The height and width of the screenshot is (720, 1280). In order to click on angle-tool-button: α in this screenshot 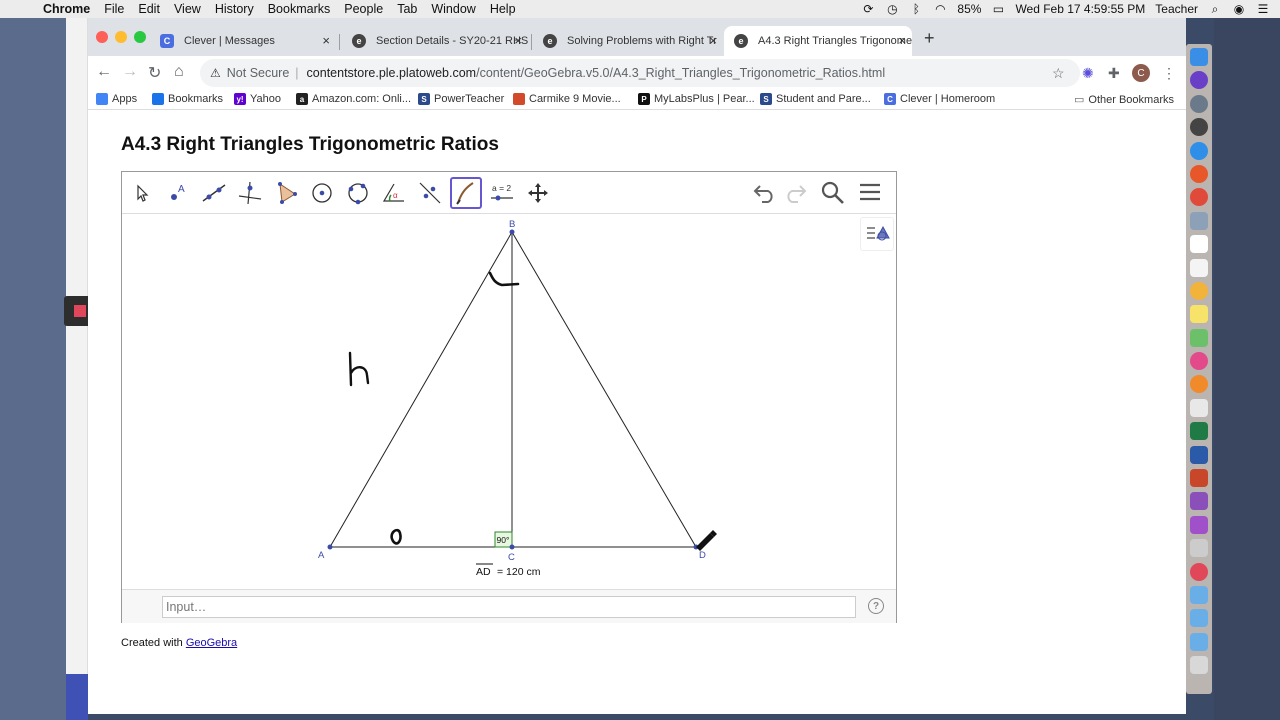, I will do `click(394, 193)`.